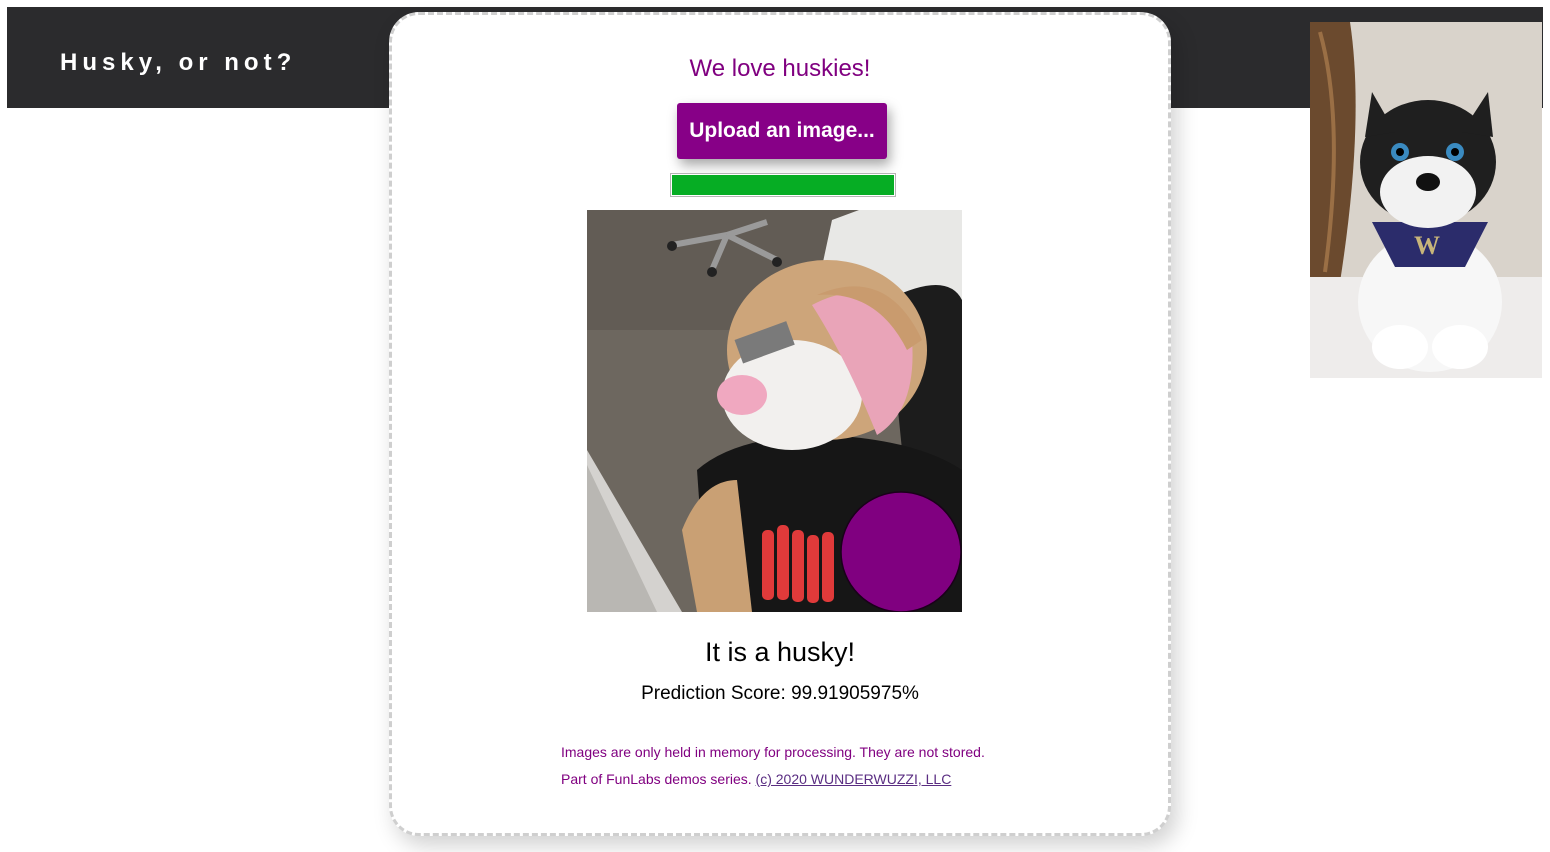  What do you see at coordinates (780, 652) in the screenshot?
I see `prediction-result: It is a husky!` at bounding box center [780, 652].